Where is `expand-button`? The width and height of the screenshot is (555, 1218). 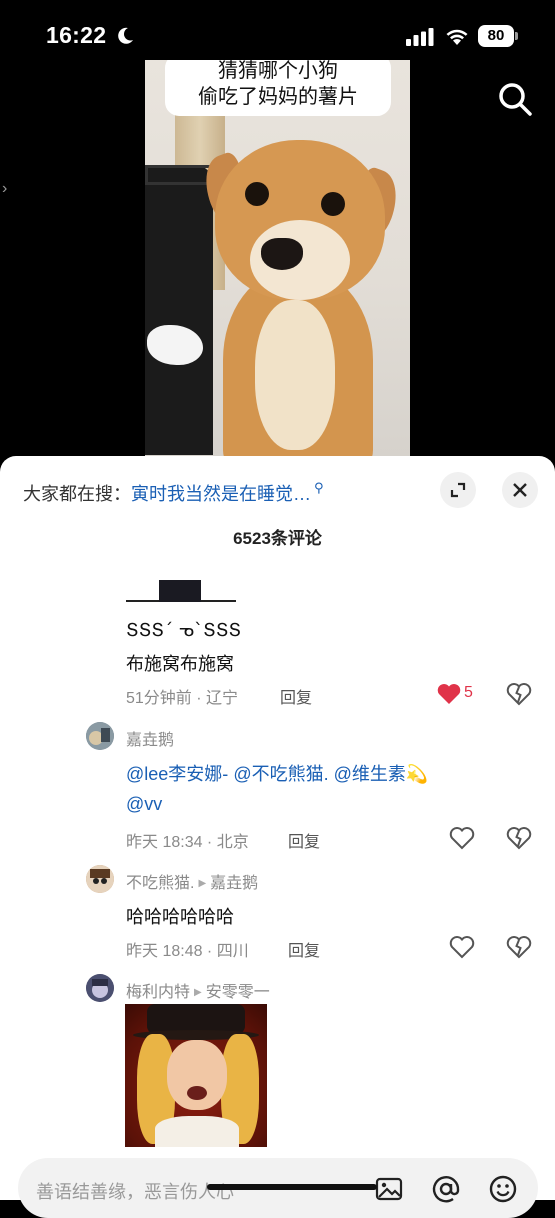
expand-button is located at coordinates (458, 490).